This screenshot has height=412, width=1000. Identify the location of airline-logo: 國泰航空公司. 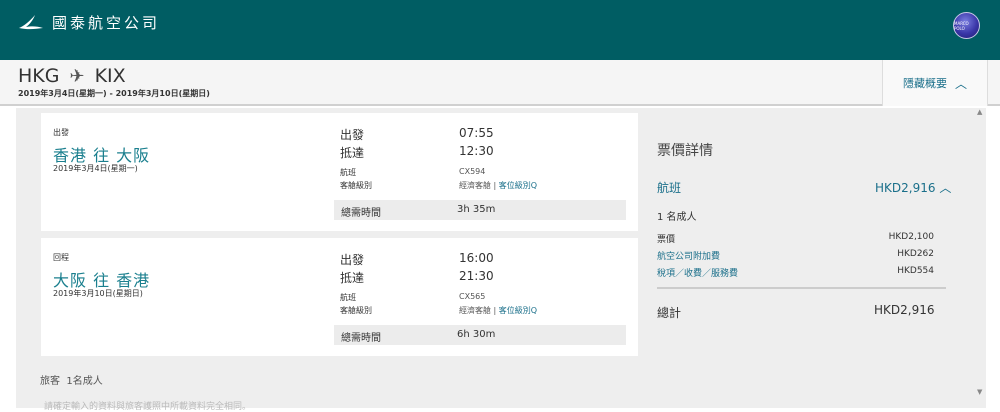
(89, 22).